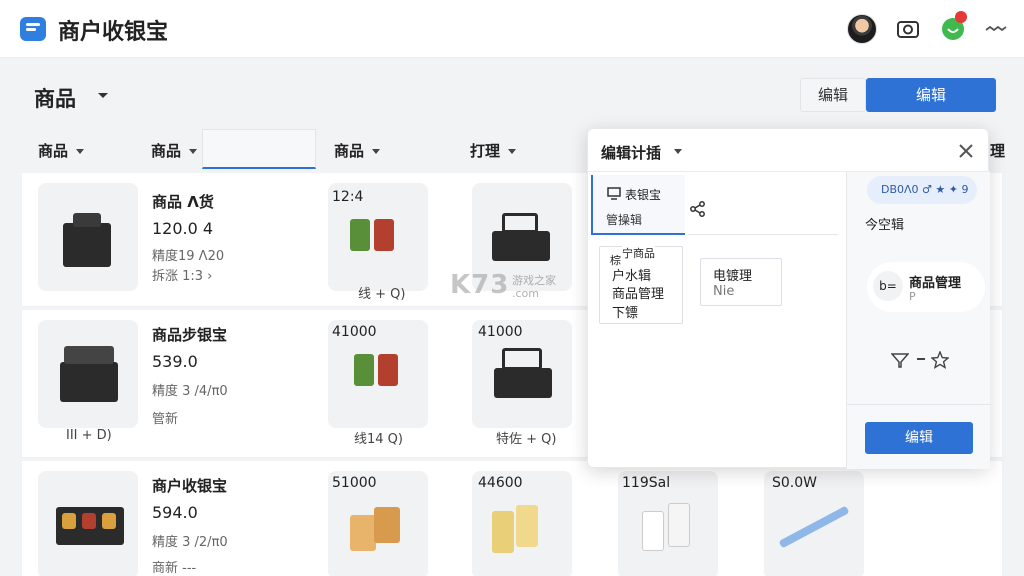 The width and height of the screenshot is (1024, 576). Describe the element at coordinates (833, 95) in the screenshot. I see `edit-secondary-button: 编辑` at that location.